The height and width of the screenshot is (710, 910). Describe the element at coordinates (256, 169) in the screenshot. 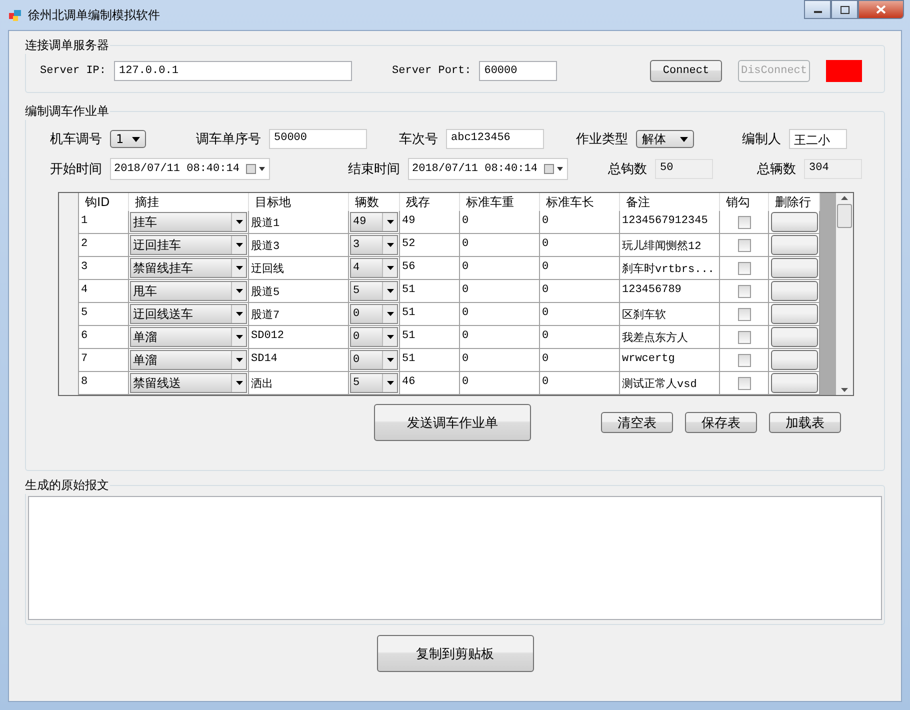

I see `calendar-icon` at that location.